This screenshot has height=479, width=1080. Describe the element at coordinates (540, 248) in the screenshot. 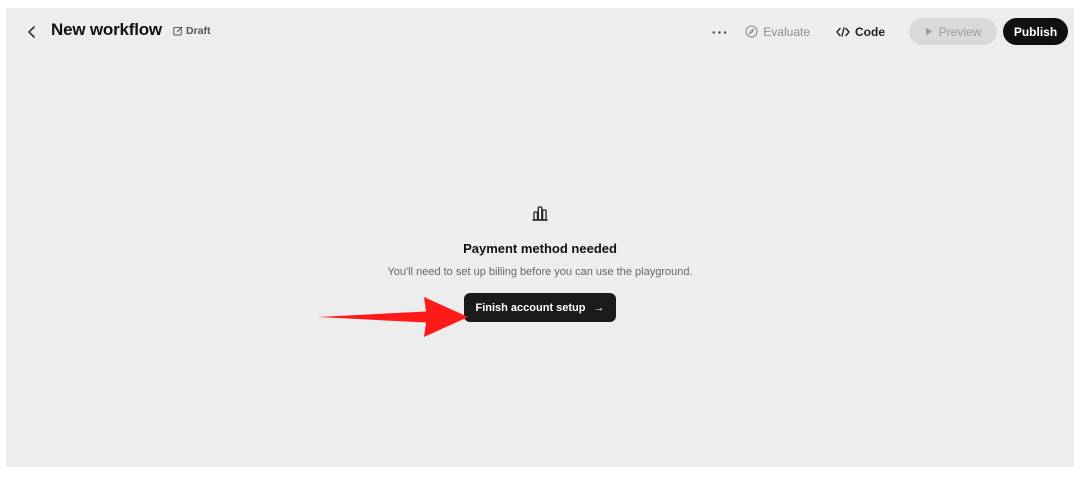

I see `empty-state-heading: Payment method needed` at that location.